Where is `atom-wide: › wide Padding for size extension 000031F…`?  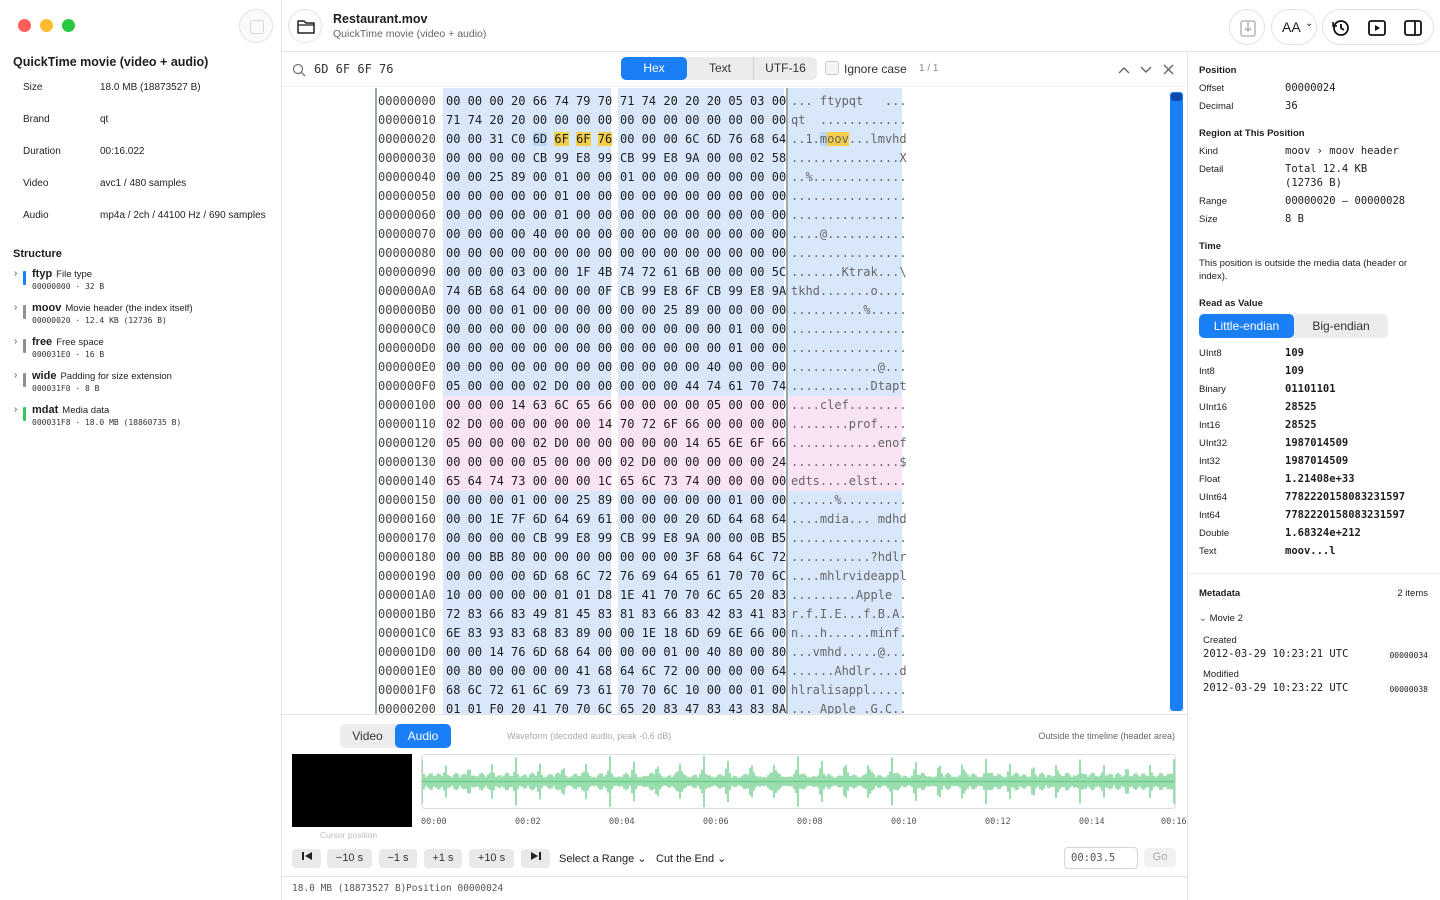 atom-wide: › wide Padding for size extension 000031F… is located at coordinates (144, 385).